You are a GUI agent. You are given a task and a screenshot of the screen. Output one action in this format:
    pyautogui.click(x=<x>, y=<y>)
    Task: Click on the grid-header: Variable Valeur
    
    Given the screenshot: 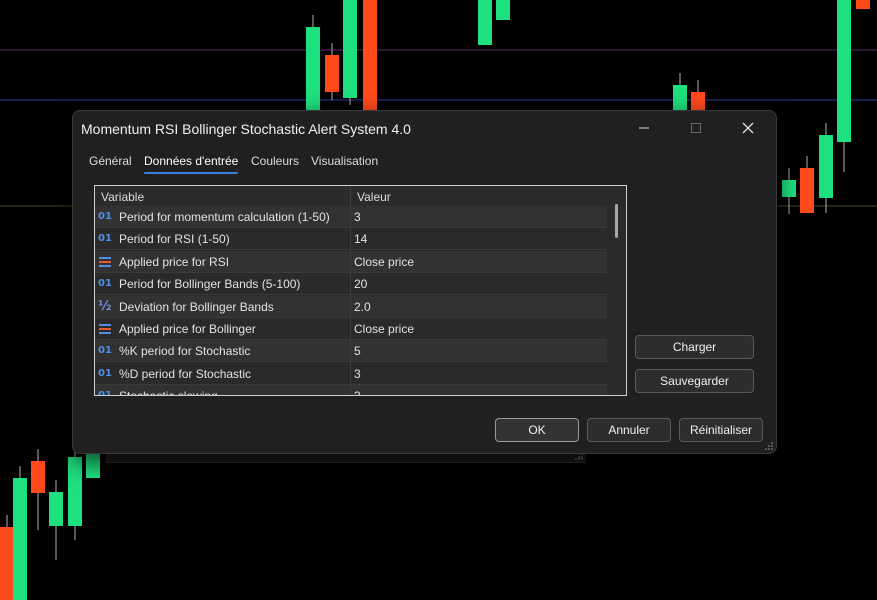 What is the action you would take?
    pyautogui.click(x=351, y=196)
    